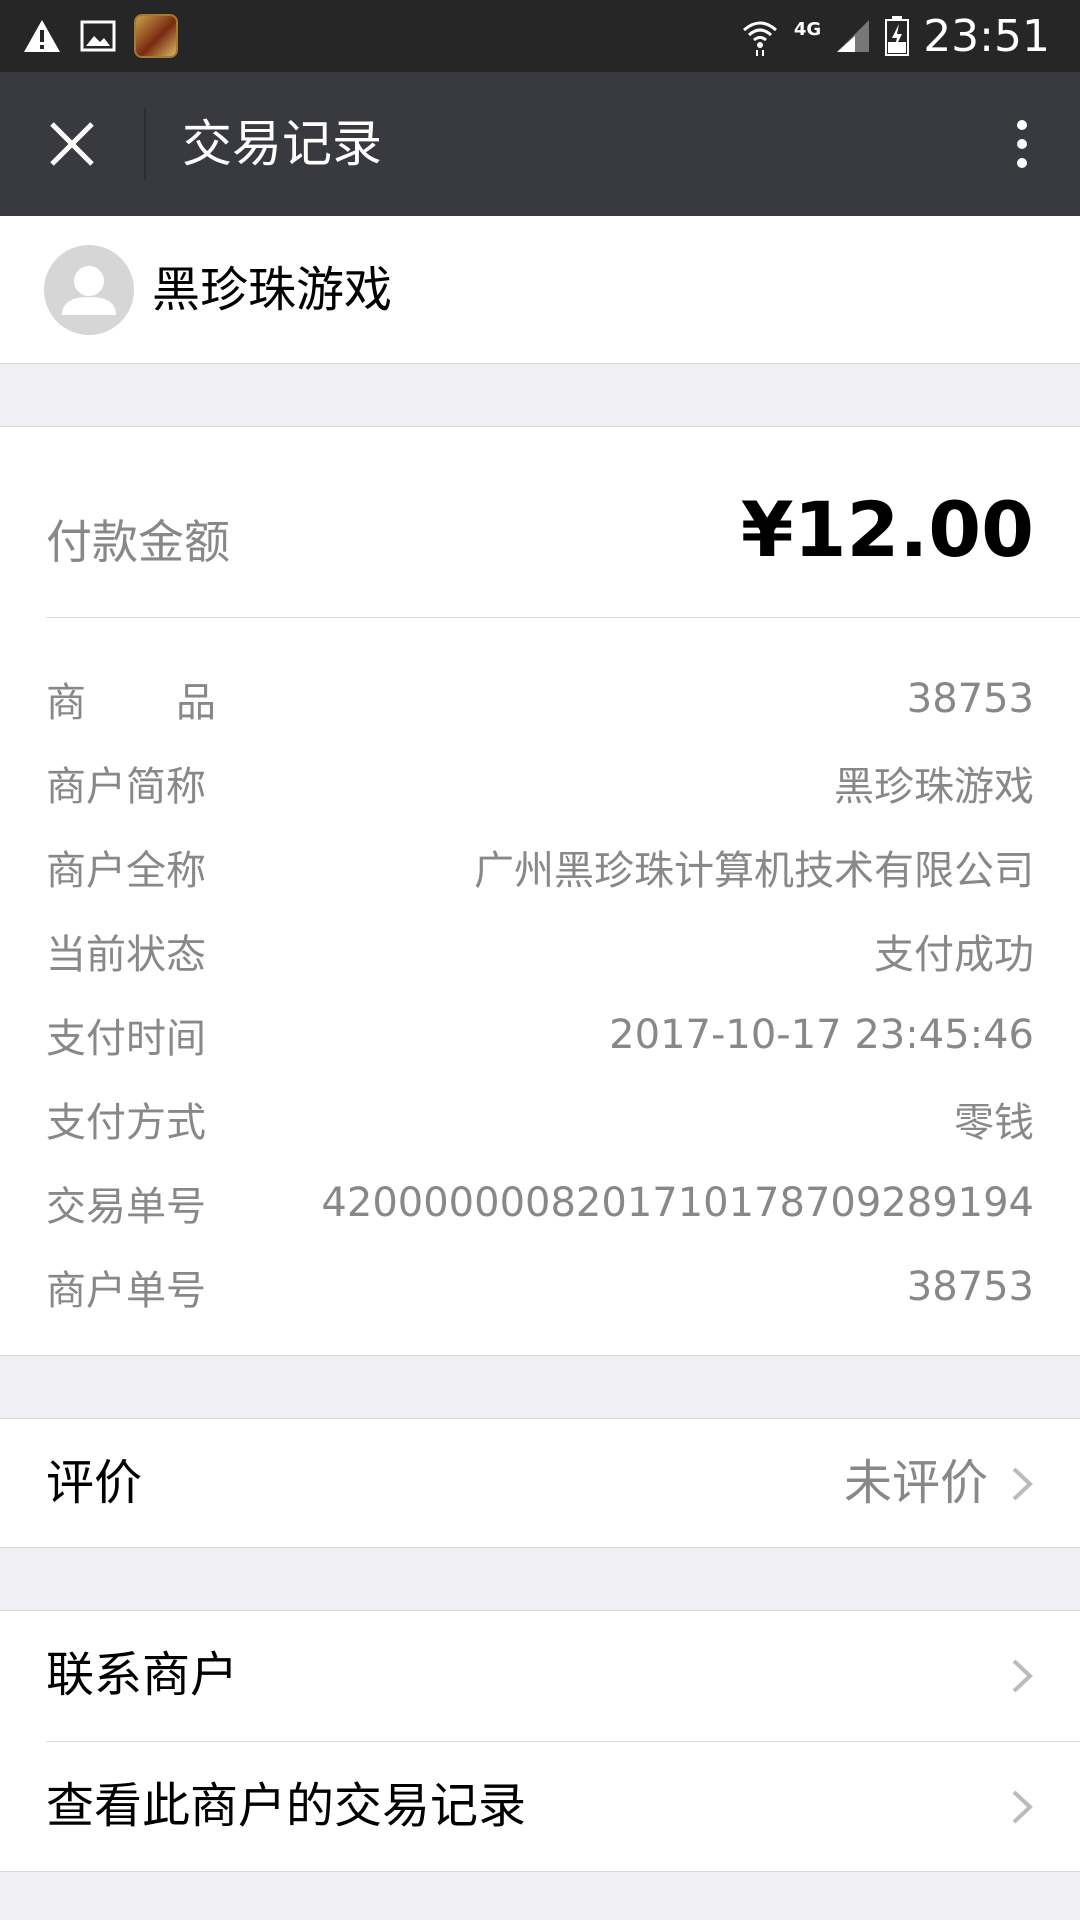  Describe the element at coordinates (126, 1123) in the screenshot. I see `detail-label: 支付方式` at that location.